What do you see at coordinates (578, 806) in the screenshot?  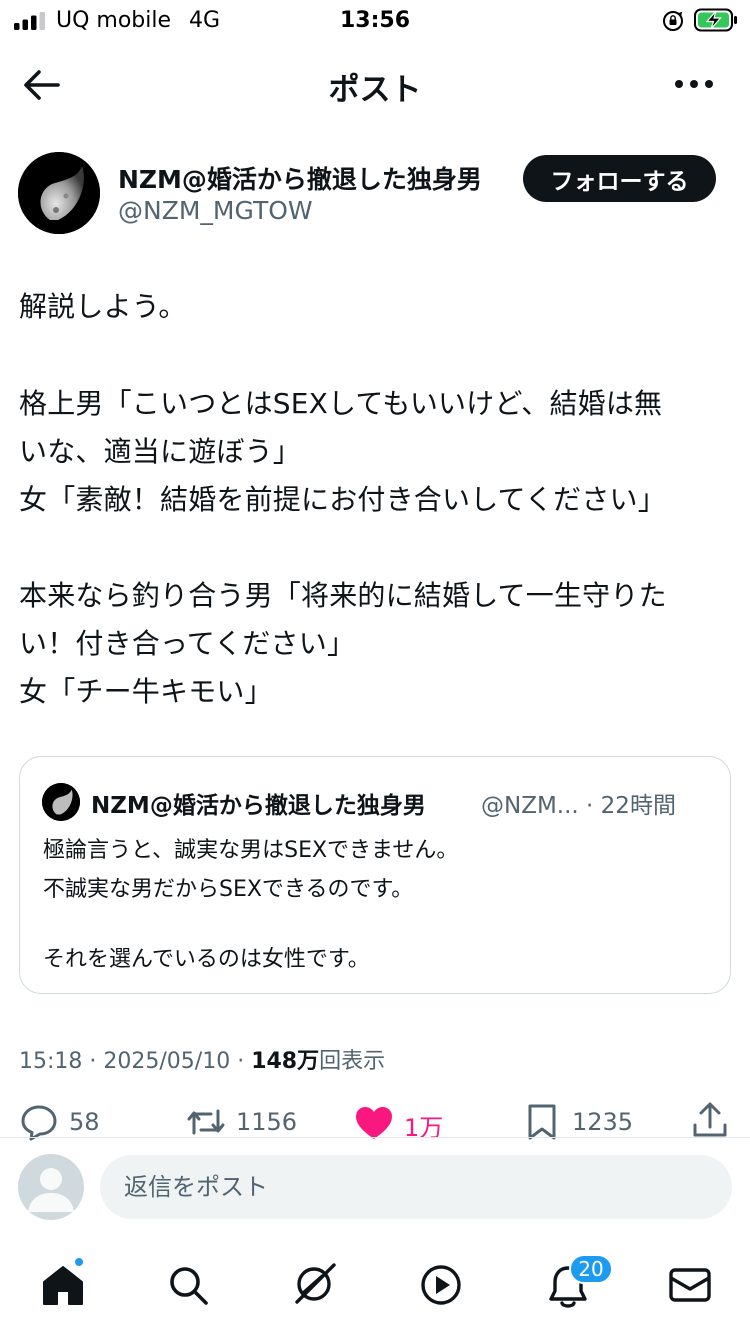 I see `quoted-post-meta: @NZM... · 22時間` at bounding box center [578, 806].